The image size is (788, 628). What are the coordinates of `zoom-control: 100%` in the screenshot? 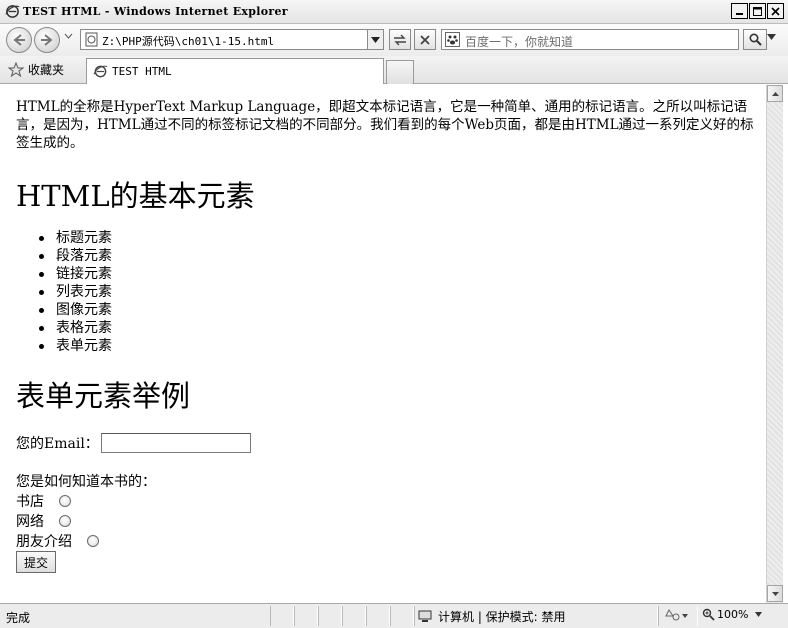 It's located at (733, 614).